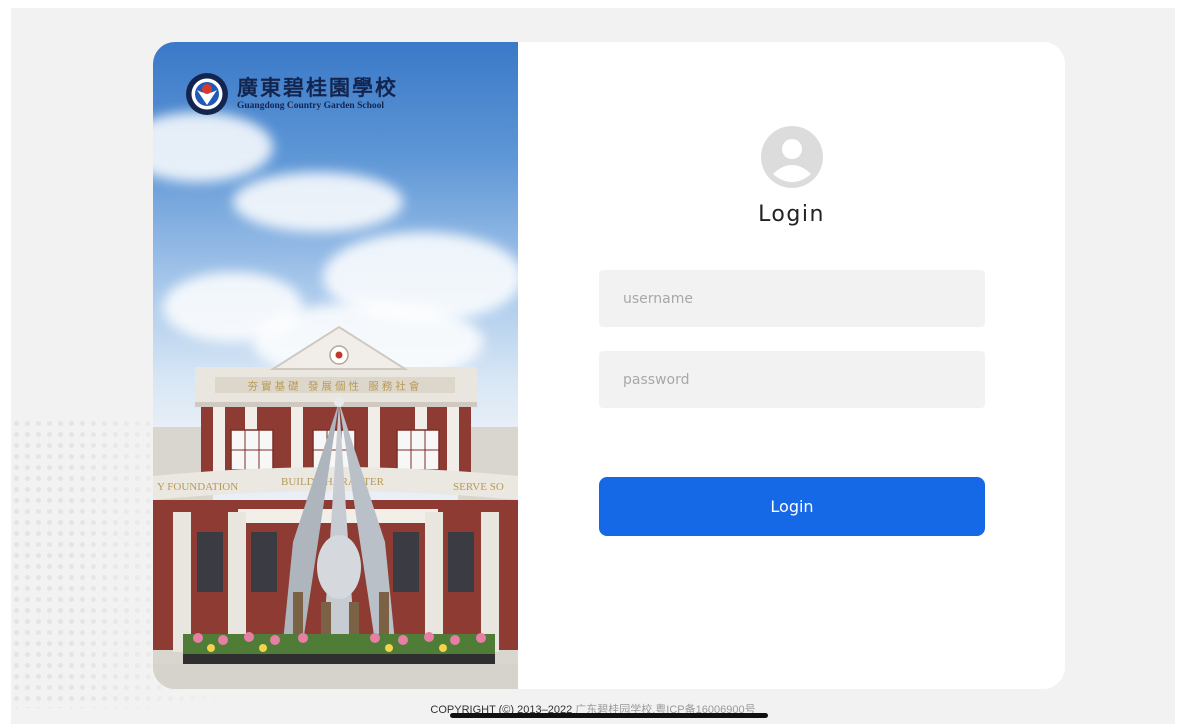 The width and height of the screenshot is (1186, 724). What do you see at coordinates (609, 715) in the screenshot?
I see `home-indicator` at bounding box center [609, 715].